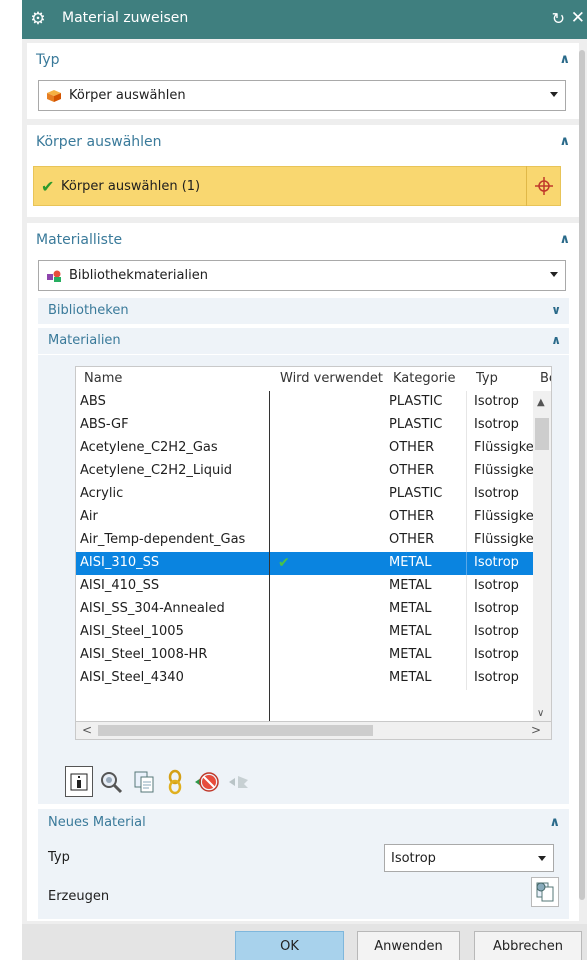  What do you see at coordinates (313, 609) in the screenshot?
I see `table-row: AISI_SS_304-Annealed METAL Isotrop` at bounding box center [313, 609].